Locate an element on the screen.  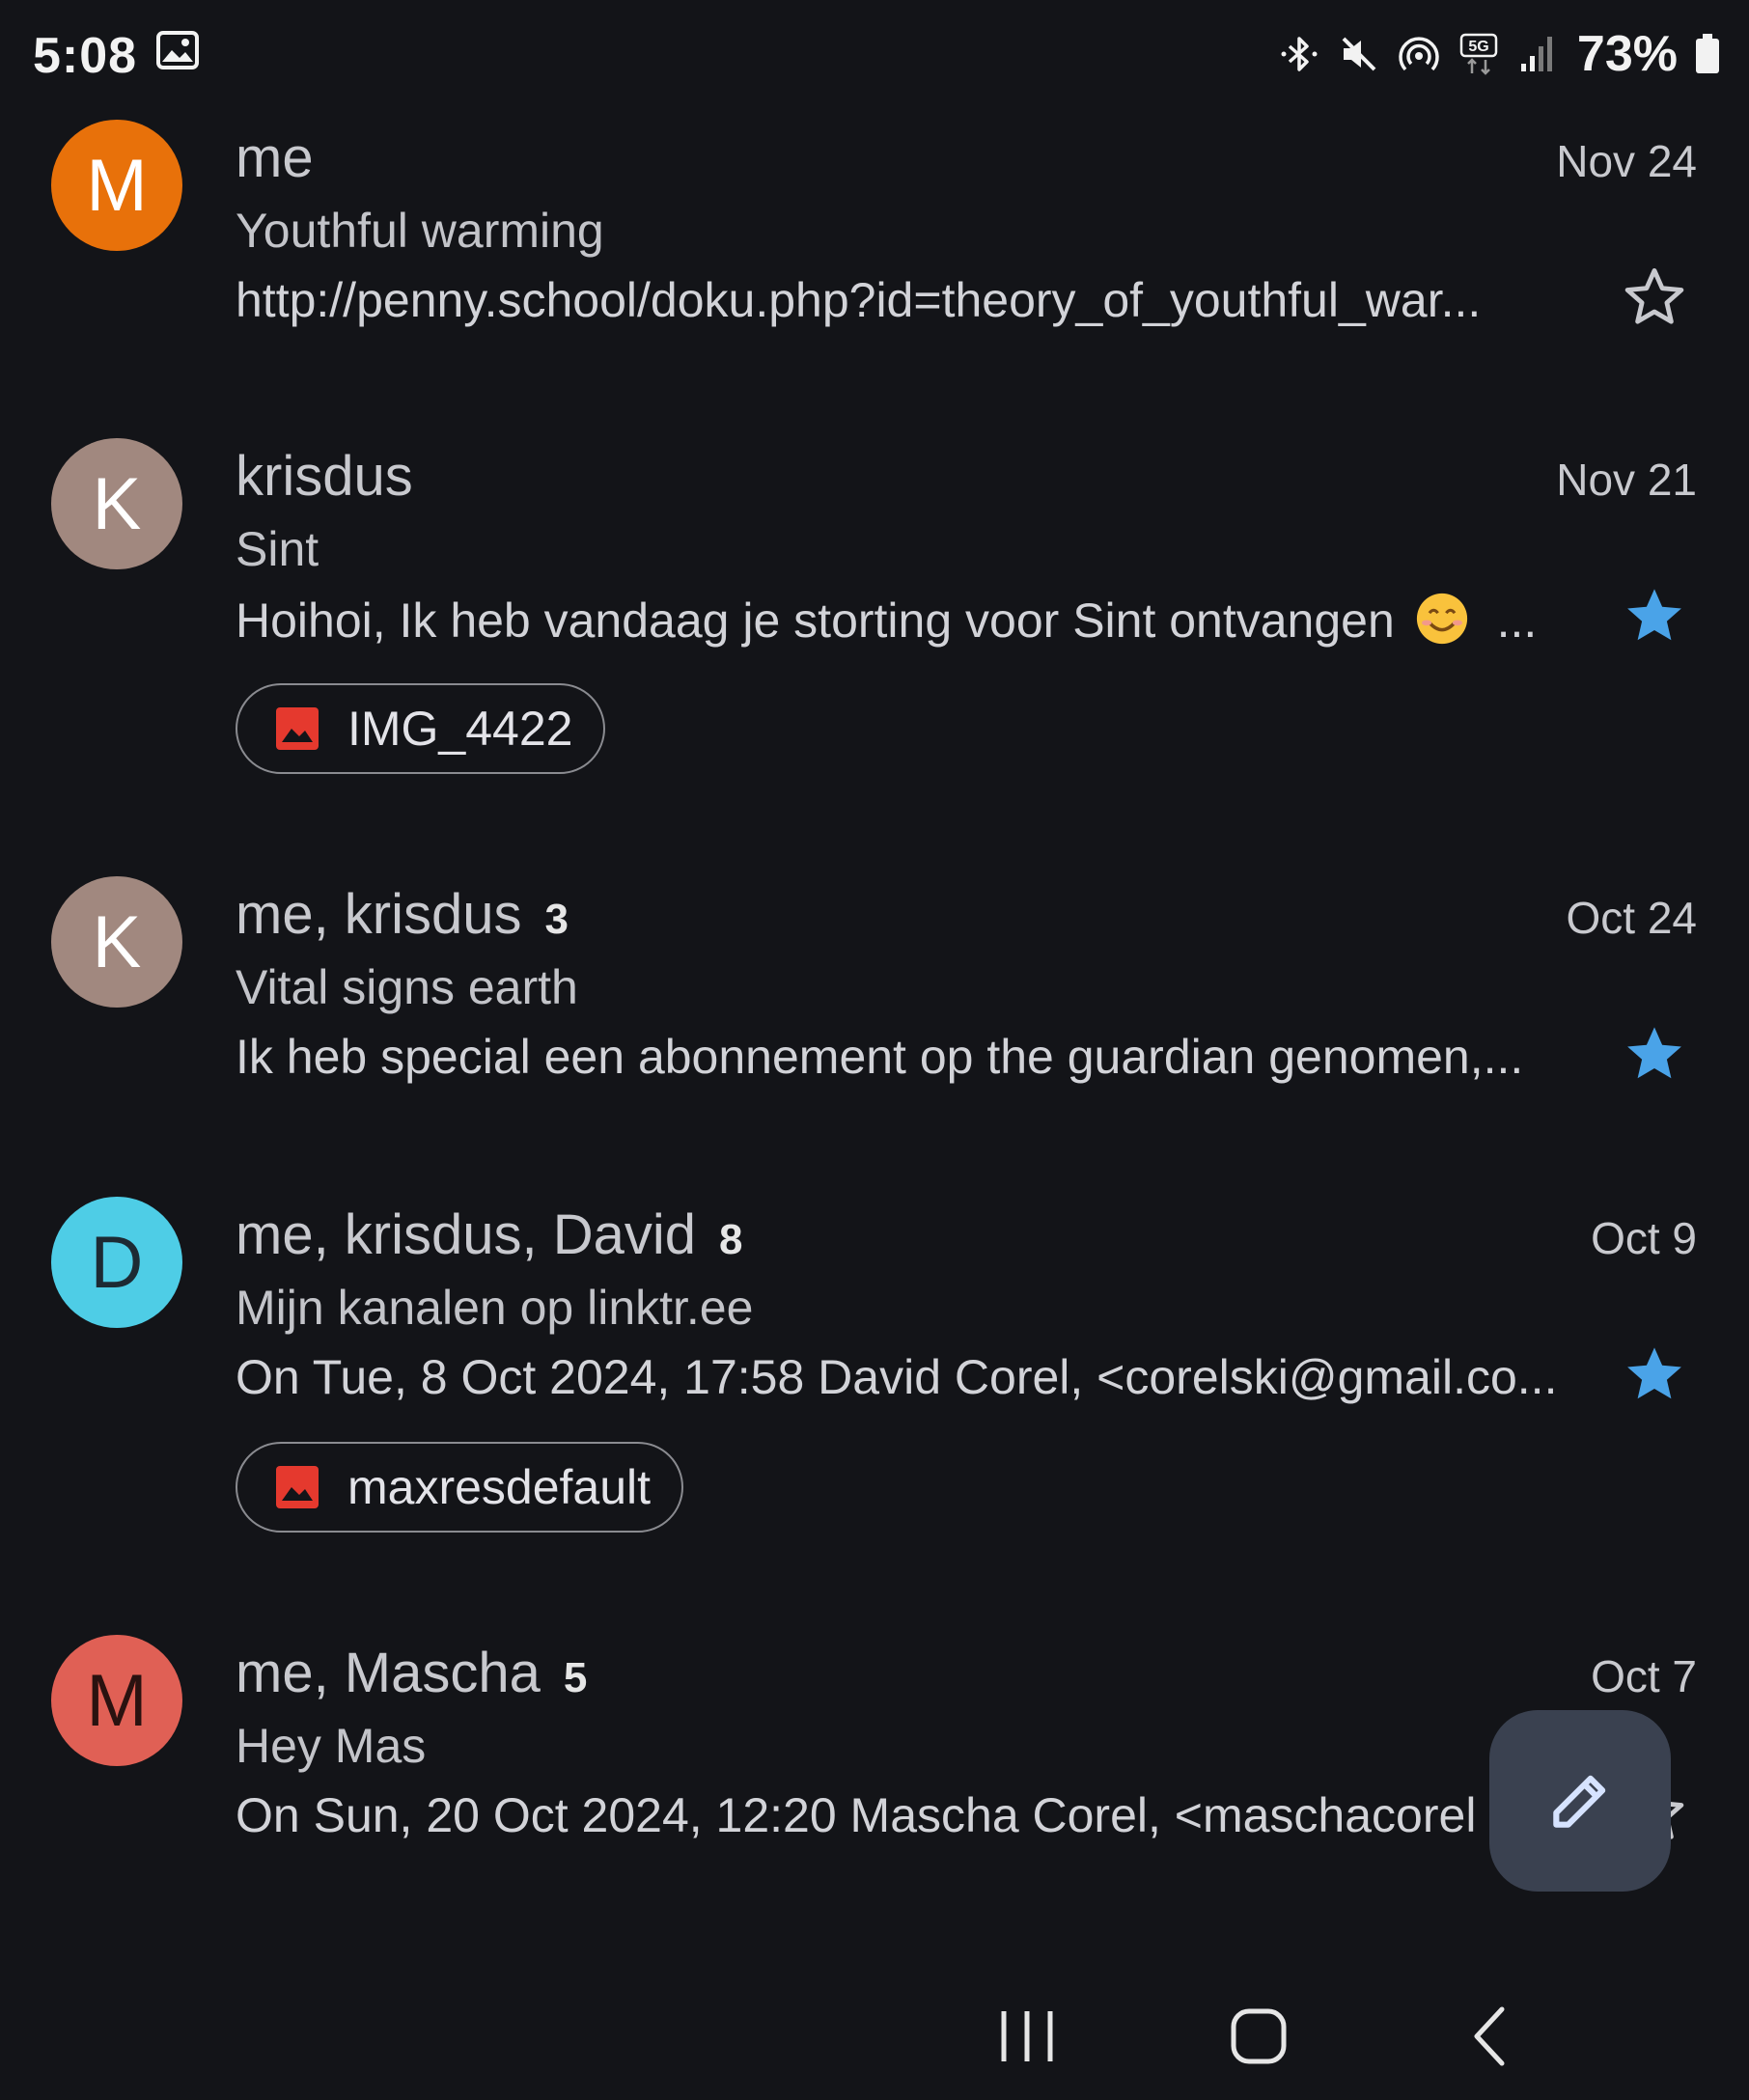
mail-subject: Sint is located at coordinates (277, 549).